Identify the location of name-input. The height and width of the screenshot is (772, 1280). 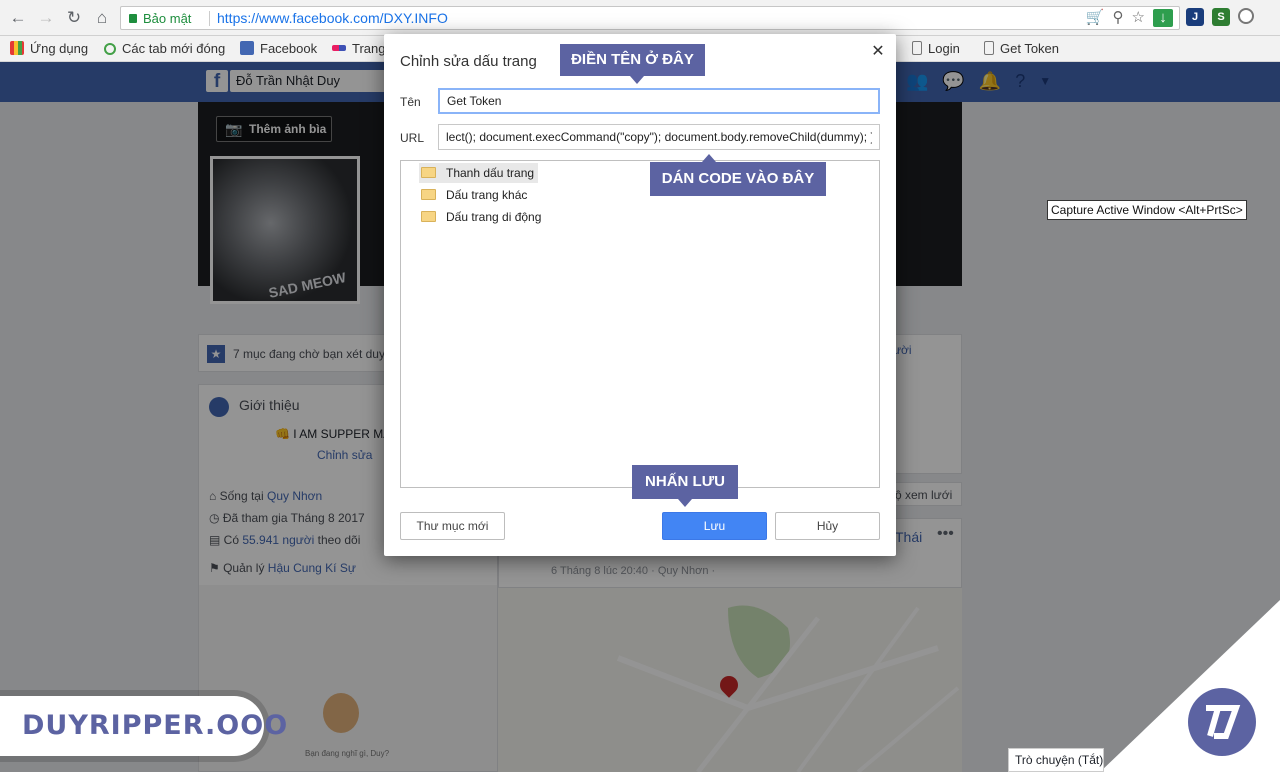
(659, 101).